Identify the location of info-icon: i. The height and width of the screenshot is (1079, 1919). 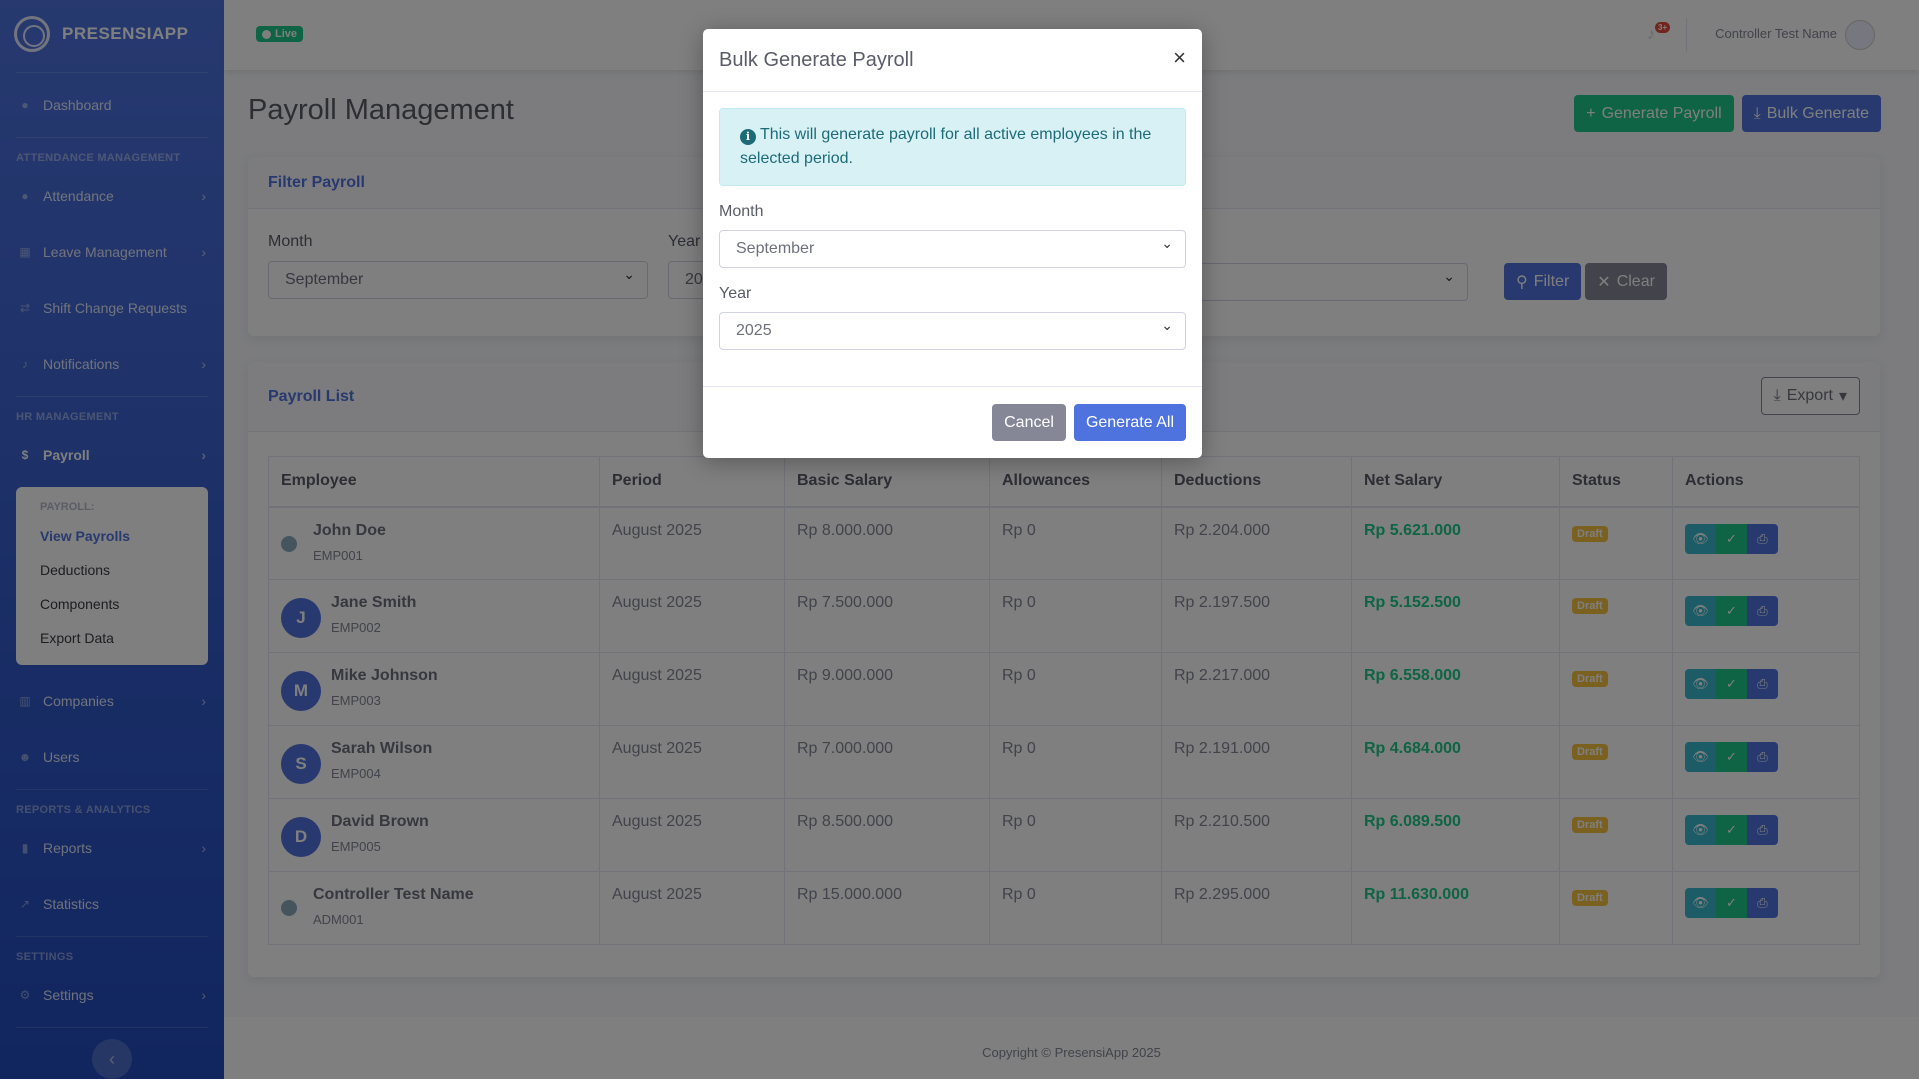
(748, 137).